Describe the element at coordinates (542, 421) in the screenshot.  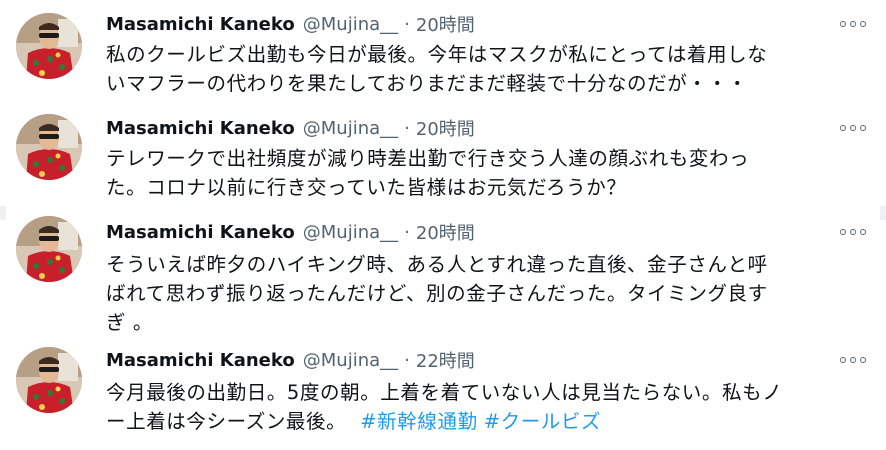
I see `hashtag-link: #クールビズ` at that location.